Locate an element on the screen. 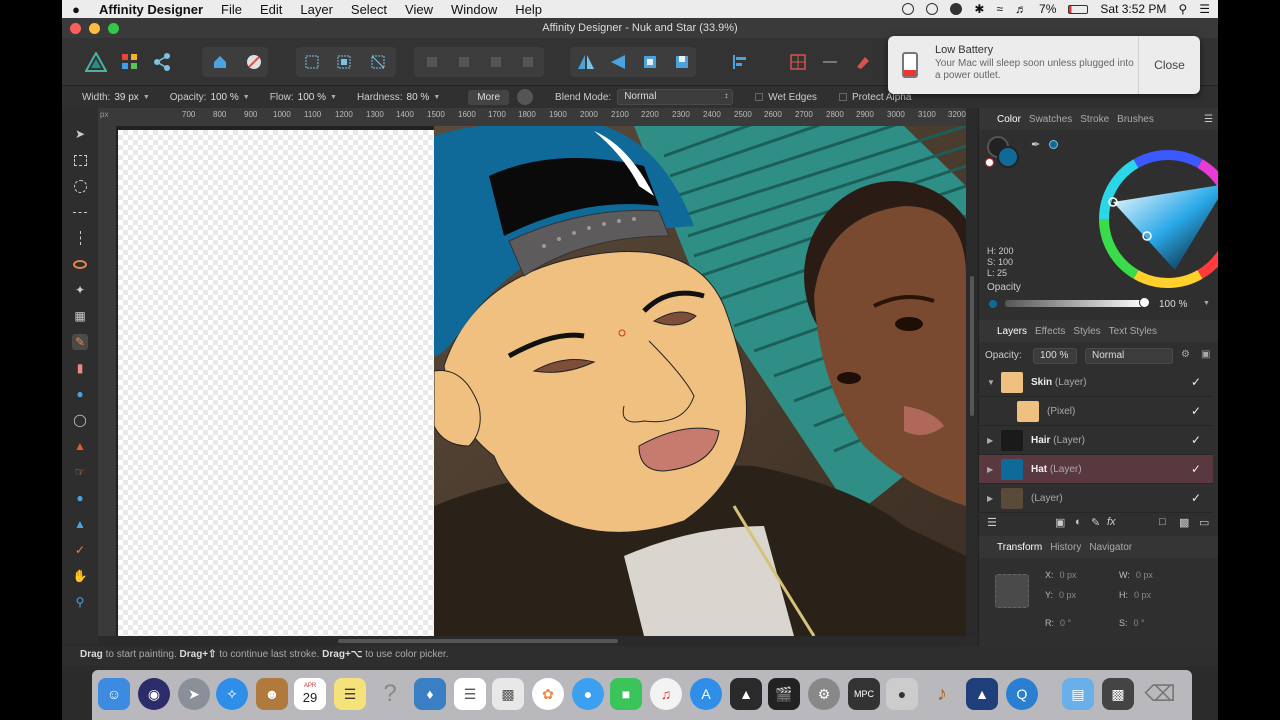  tab-layers: Layers is located at coordinates (1012, 331).